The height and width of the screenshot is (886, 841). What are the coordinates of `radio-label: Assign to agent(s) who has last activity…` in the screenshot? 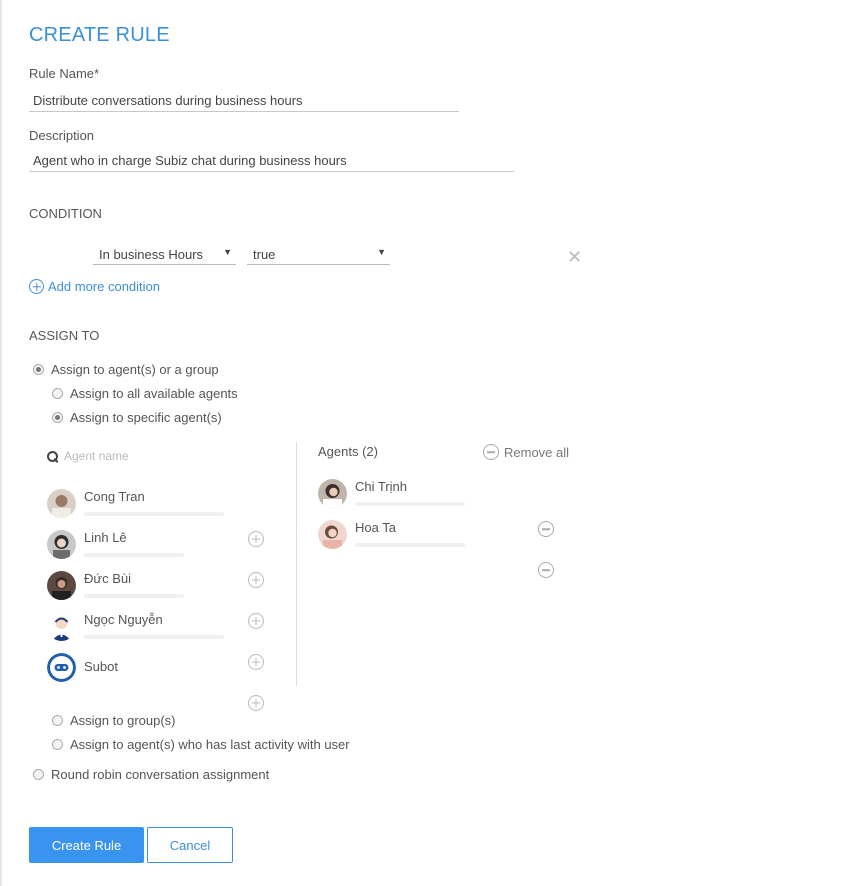 It's located at (210, 744).